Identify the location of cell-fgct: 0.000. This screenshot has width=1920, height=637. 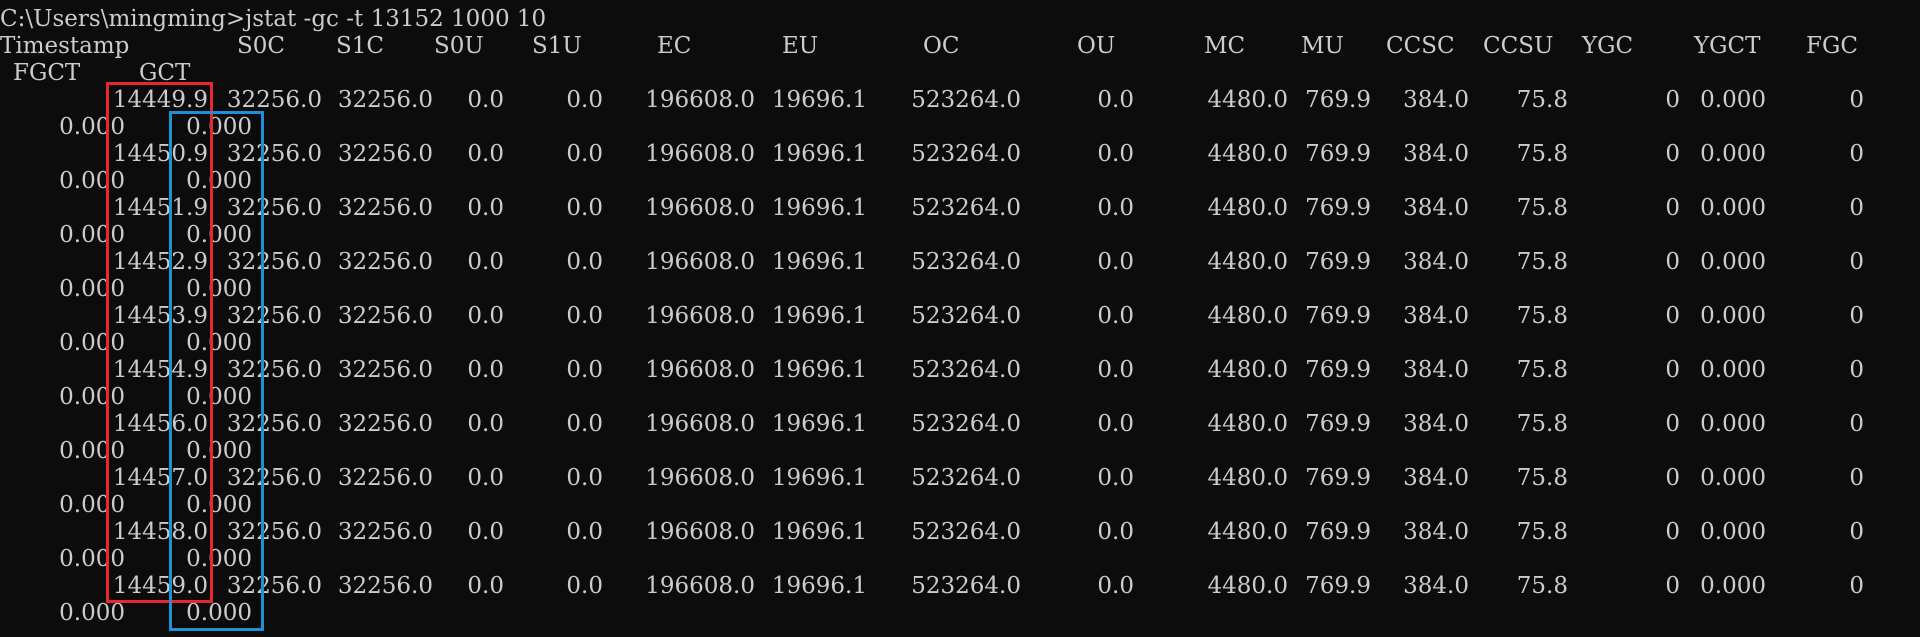
(92, 613).